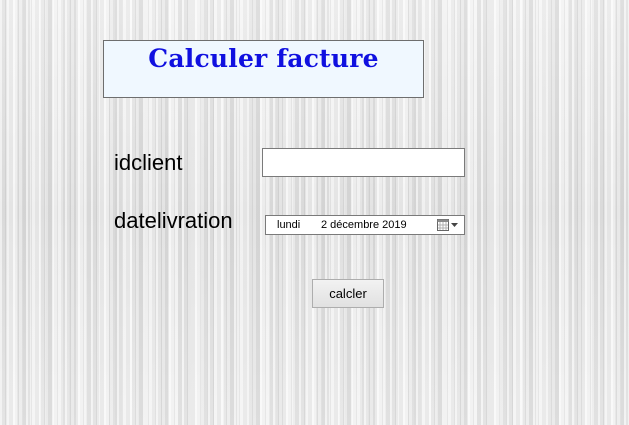 The image size is (629, 425). I want to click on date-value-text: 2 décembre 2019, so click(364, 225).